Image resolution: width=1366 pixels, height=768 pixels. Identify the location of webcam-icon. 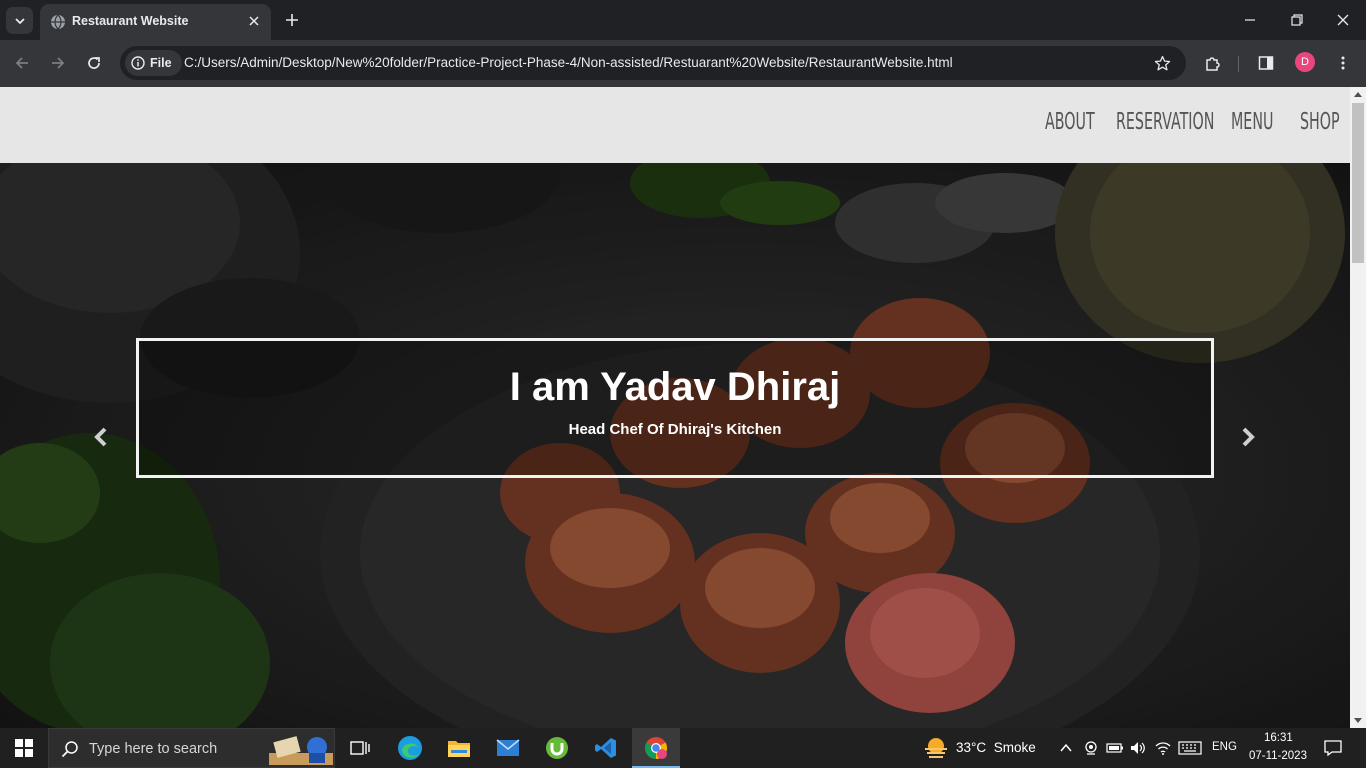
(1091, 748).